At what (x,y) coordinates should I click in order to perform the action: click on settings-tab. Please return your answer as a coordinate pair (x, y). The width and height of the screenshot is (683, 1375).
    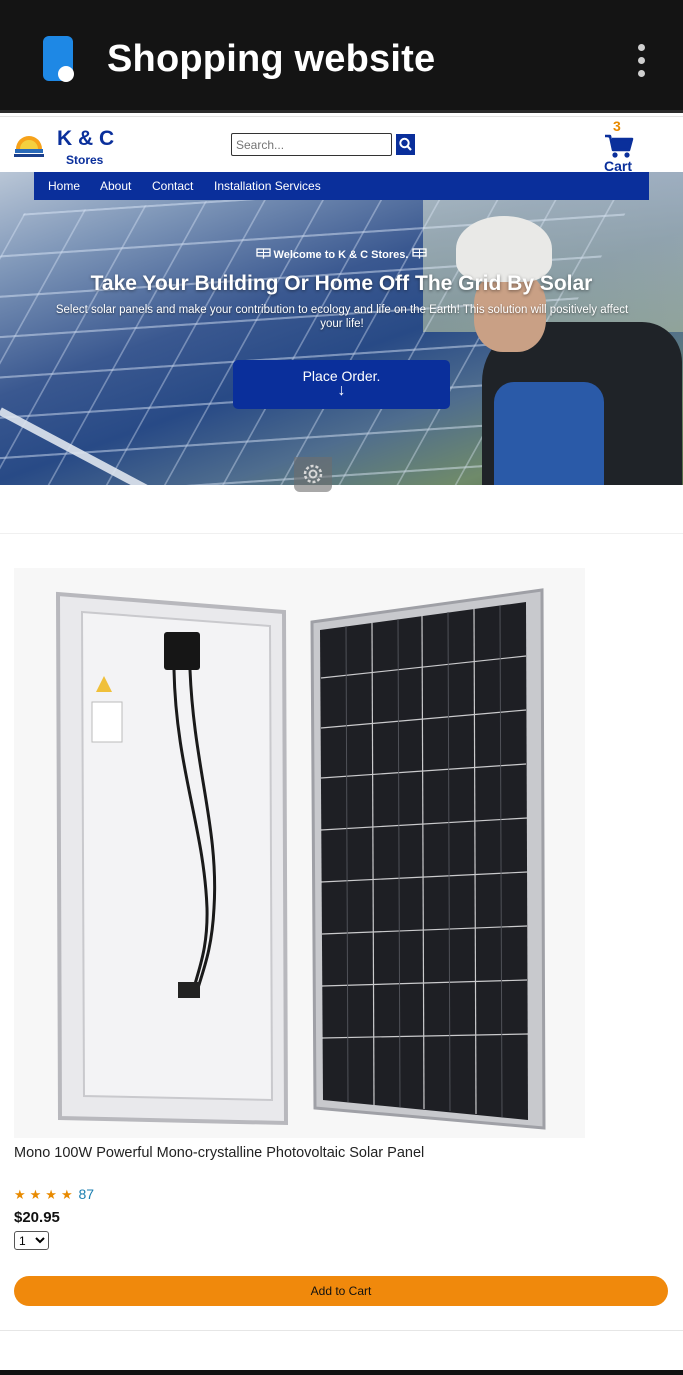
    Looking at the image, I should click on (313, 474).